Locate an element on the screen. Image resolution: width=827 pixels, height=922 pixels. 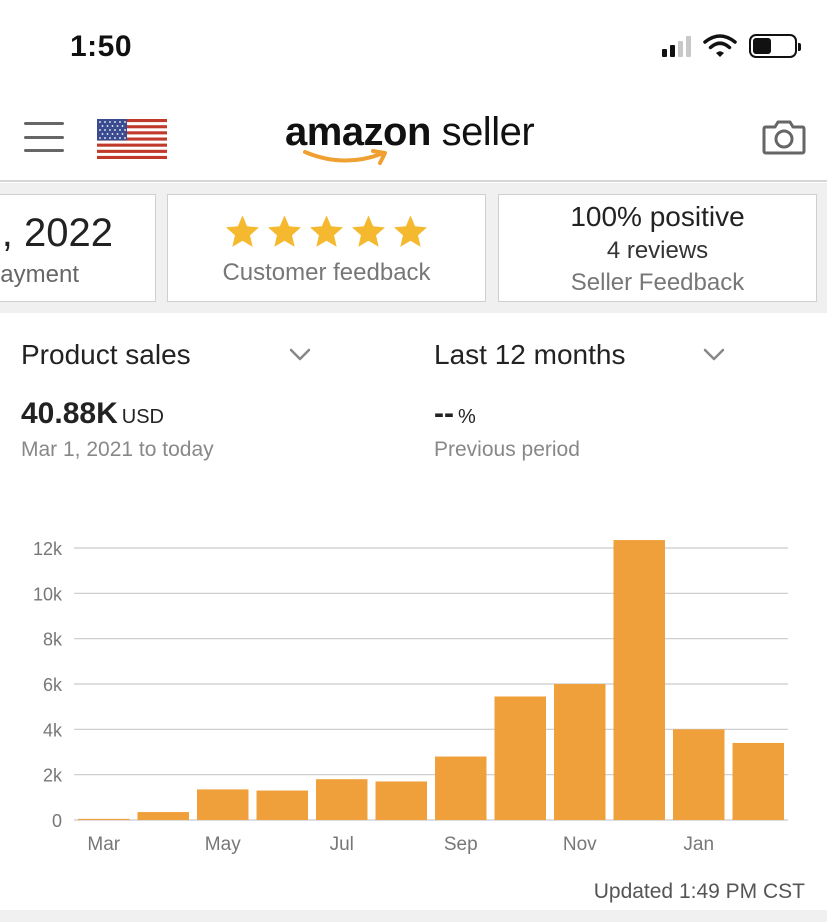
sales-value: 40.88K is located at coordinates (69, 413).